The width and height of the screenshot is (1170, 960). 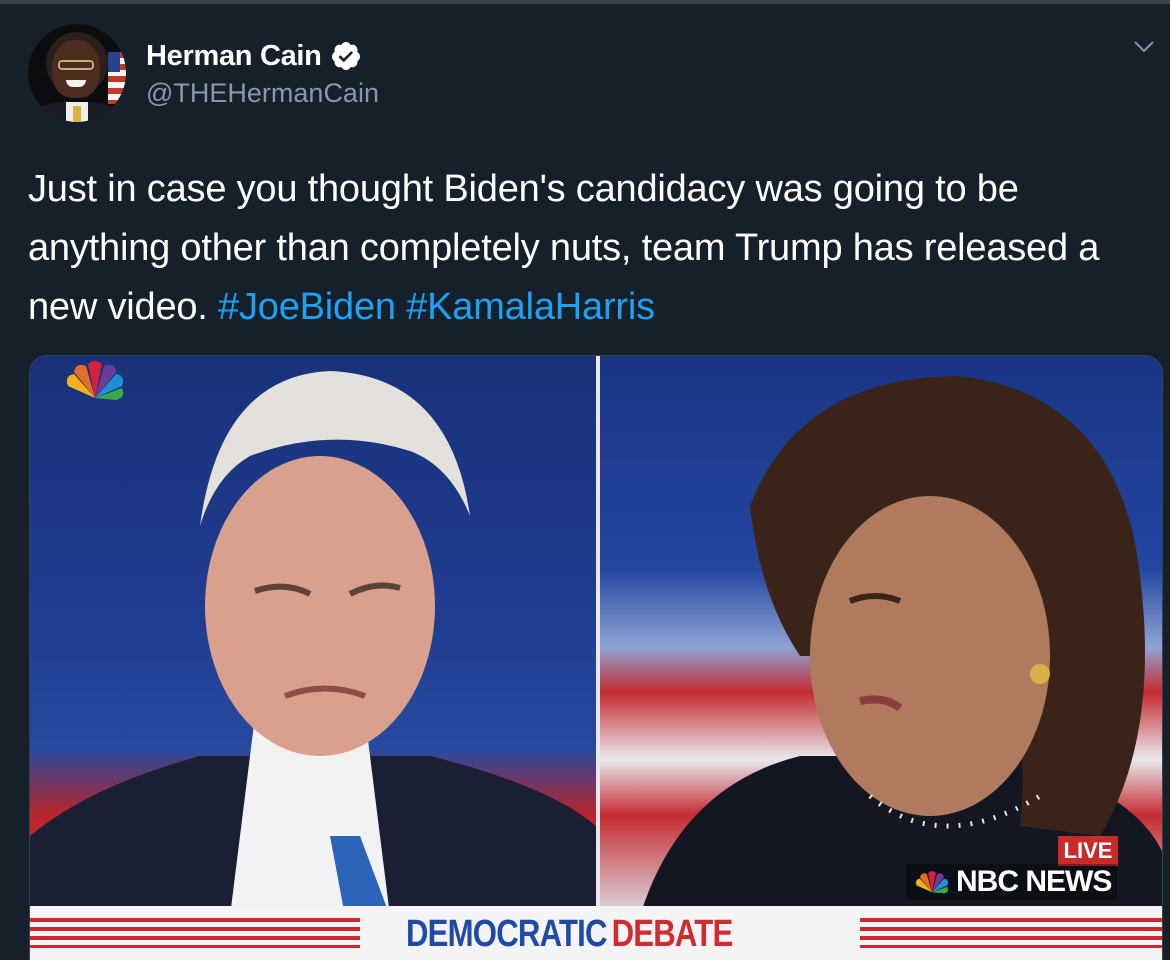 I want to click on chevron-down-icon, so click(x=1144, y=47).